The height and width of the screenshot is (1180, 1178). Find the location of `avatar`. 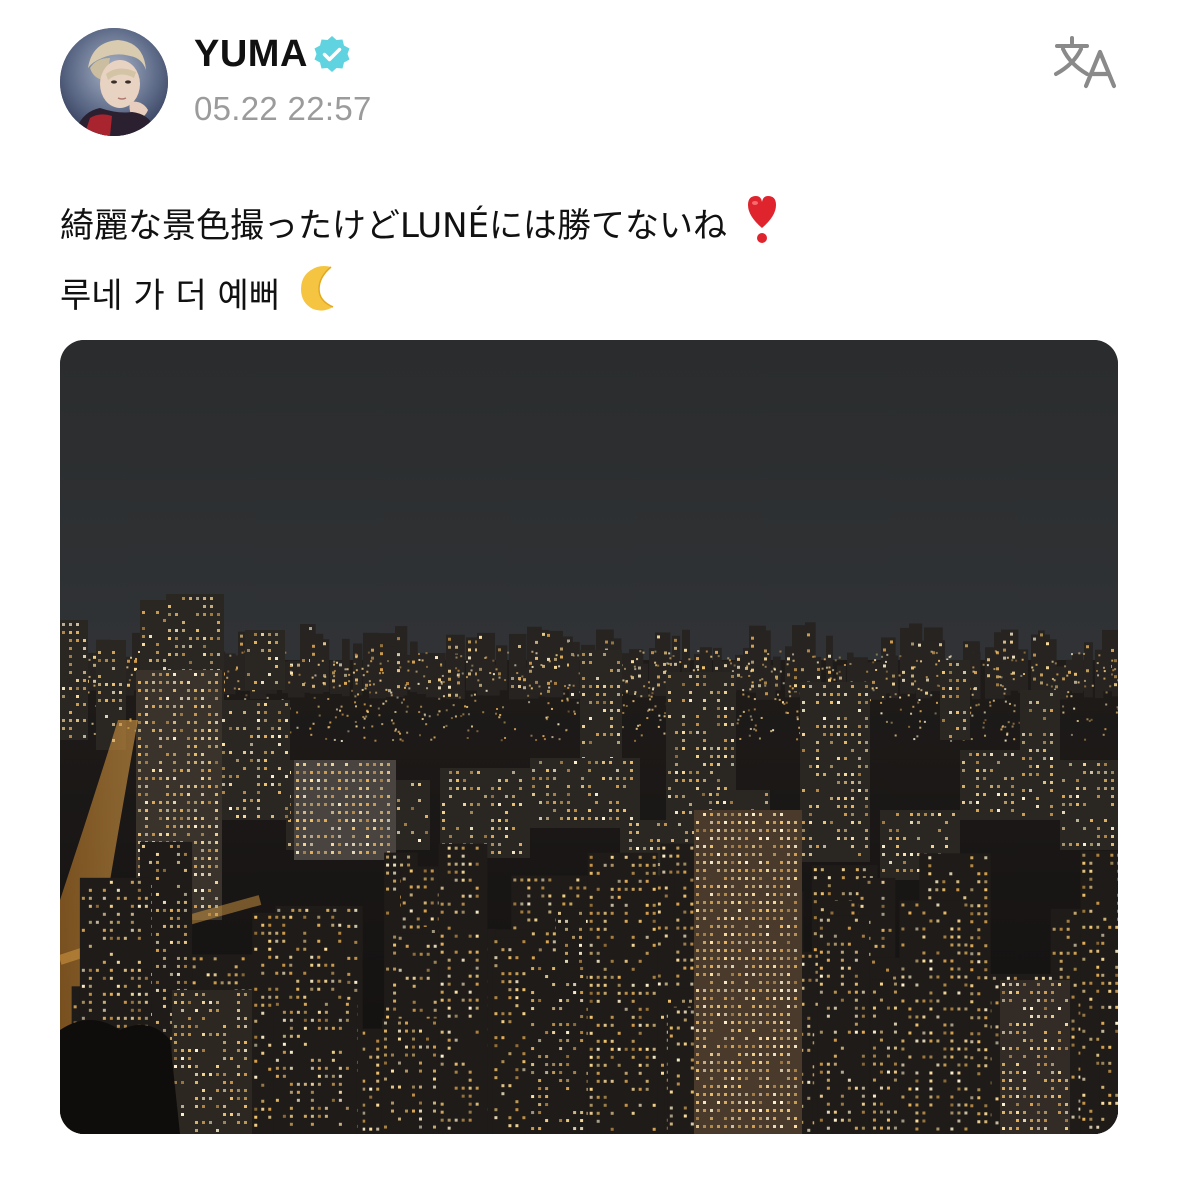

avatar is located at coordinates (114, 82).